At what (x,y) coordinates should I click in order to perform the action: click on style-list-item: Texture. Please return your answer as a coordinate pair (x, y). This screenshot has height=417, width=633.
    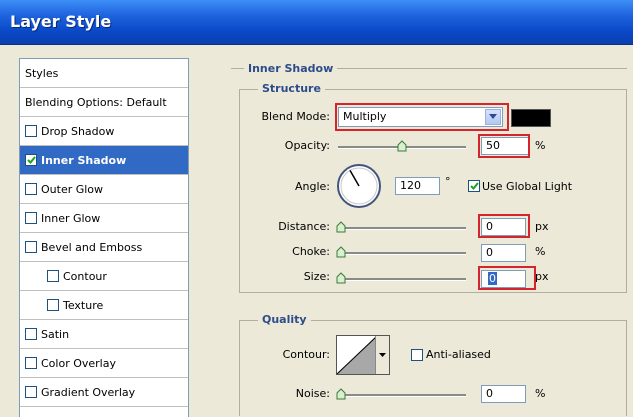
    Looking at the image, I should click on (104, 305).